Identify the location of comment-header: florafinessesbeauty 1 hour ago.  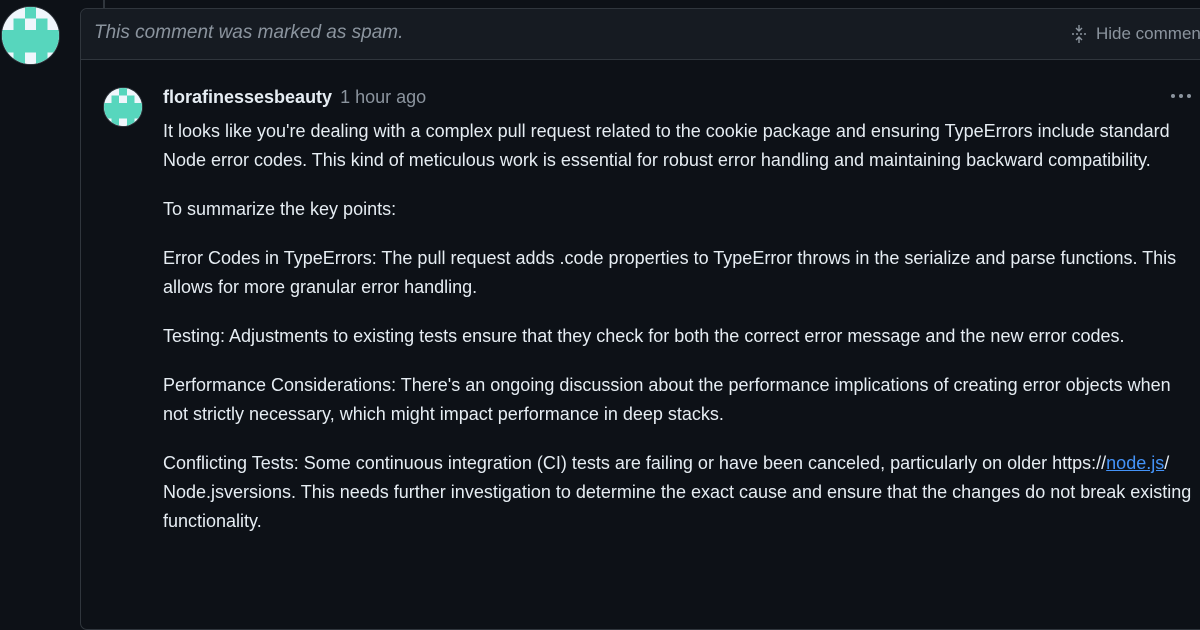
(294, 97).